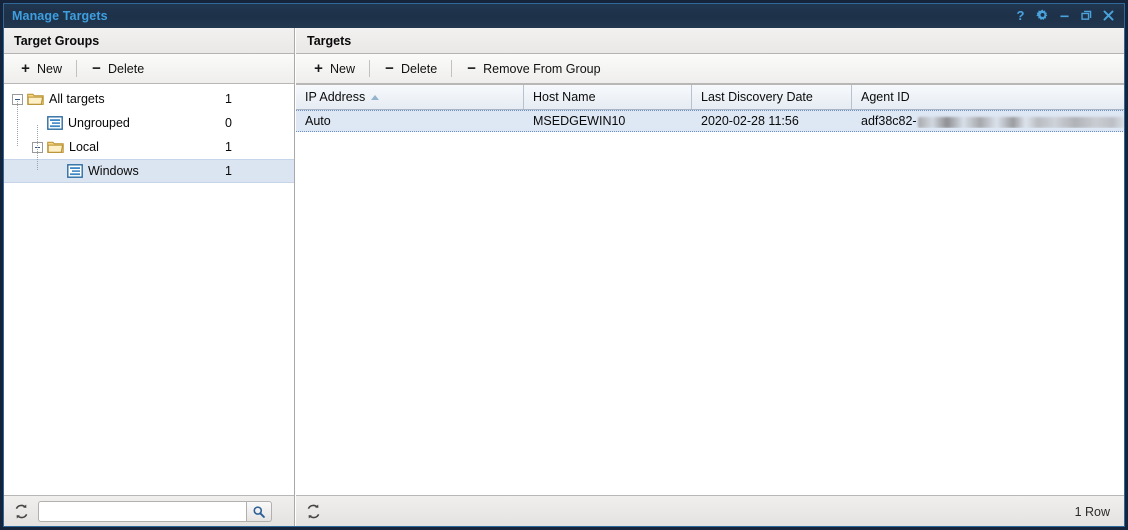 The height and width of the screenshot is (530, 1128). Describe the element at coordinates (710, 69) in the screenshot. I see `targets-toolbar: + New − Delete − Remove From Group` at that location.